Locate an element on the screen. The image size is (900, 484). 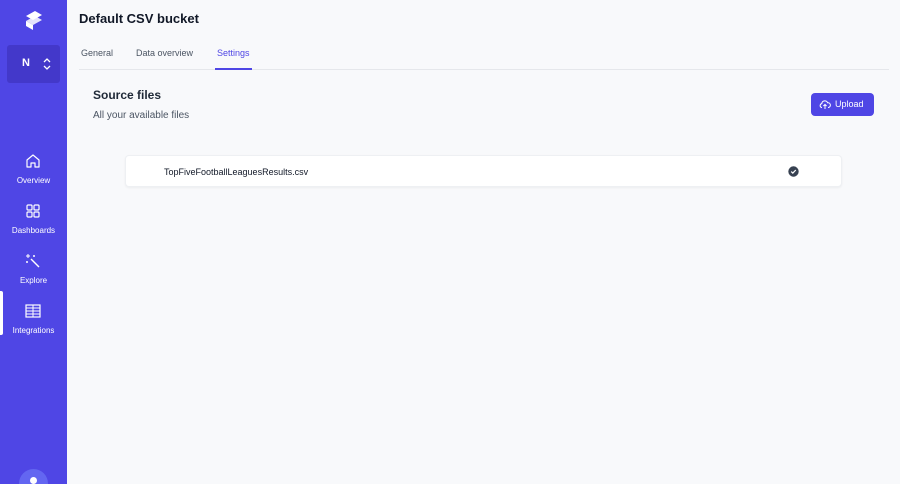
file-name: TopFiveFootballLeaguesResults.csv is located at coordinates (236, 172).